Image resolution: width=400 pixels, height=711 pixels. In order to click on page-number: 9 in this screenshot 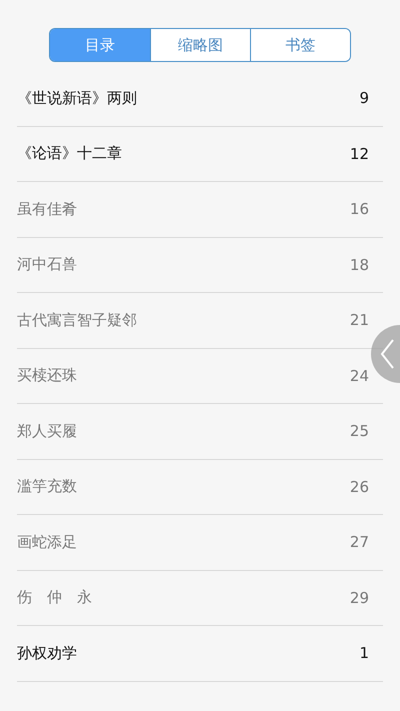, I will do `click(364, 98)`.